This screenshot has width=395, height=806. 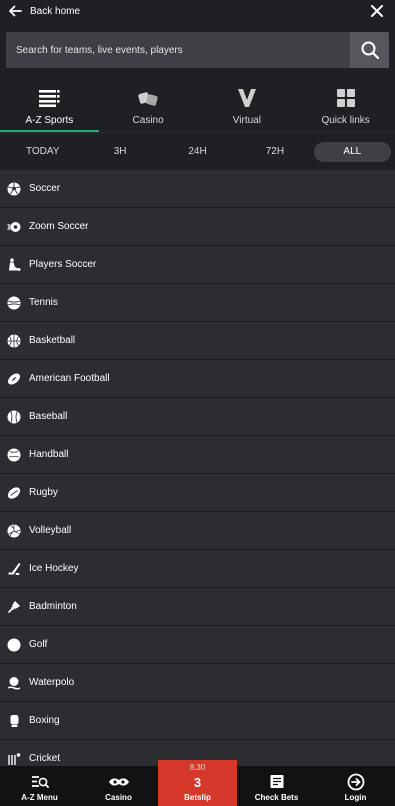 I want to click on sport-label: Cricket, so click(x=45, y=758).